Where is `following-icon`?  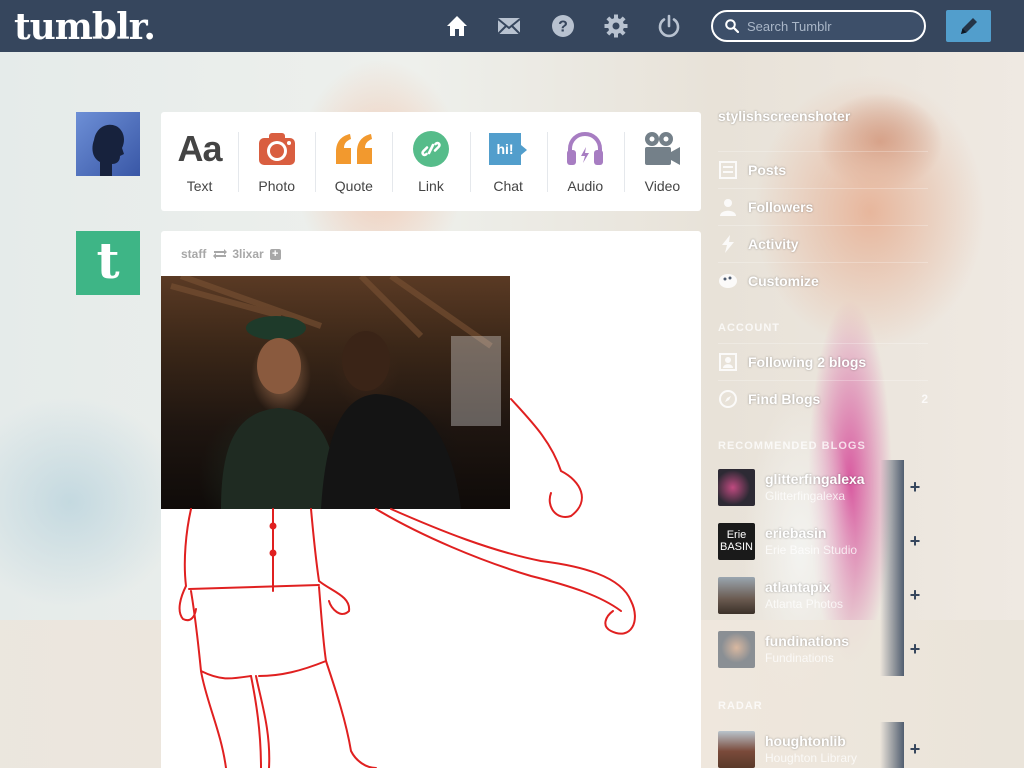 following-icon is located at coordinates (728, 362).